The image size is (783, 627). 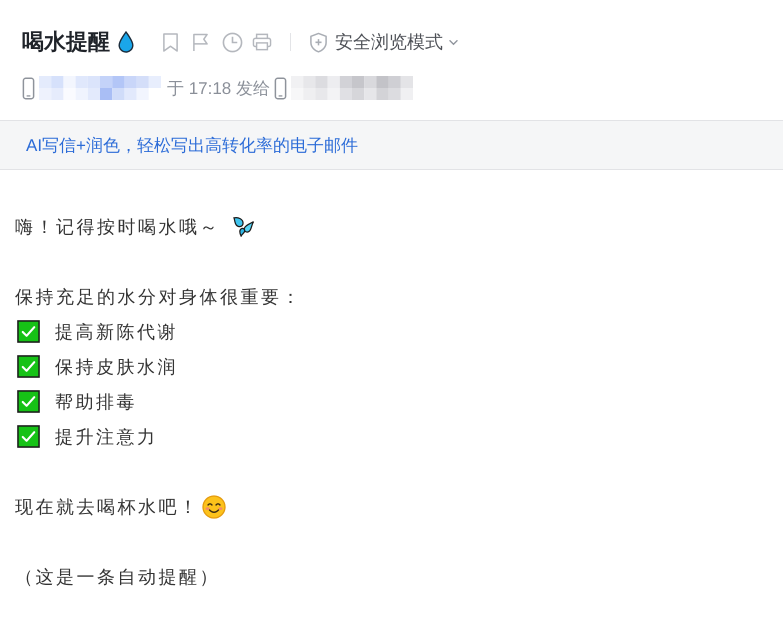 What do you see at coordinates (66, 42) in the screenshot?
I see `email-subject: 喝水提醒` at bounding box center [66, 42].